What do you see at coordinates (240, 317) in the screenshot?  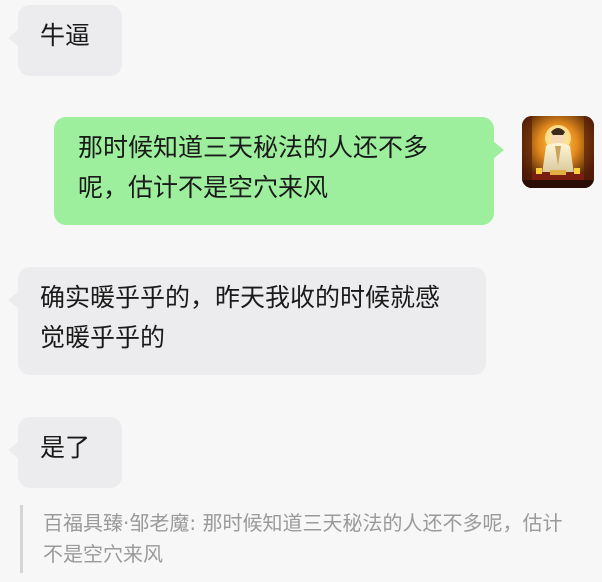 I see `message-text: 确实暖乎乎的，昨天我收的时候就感觉暖乎乎的` at bounding box center [240, 317].